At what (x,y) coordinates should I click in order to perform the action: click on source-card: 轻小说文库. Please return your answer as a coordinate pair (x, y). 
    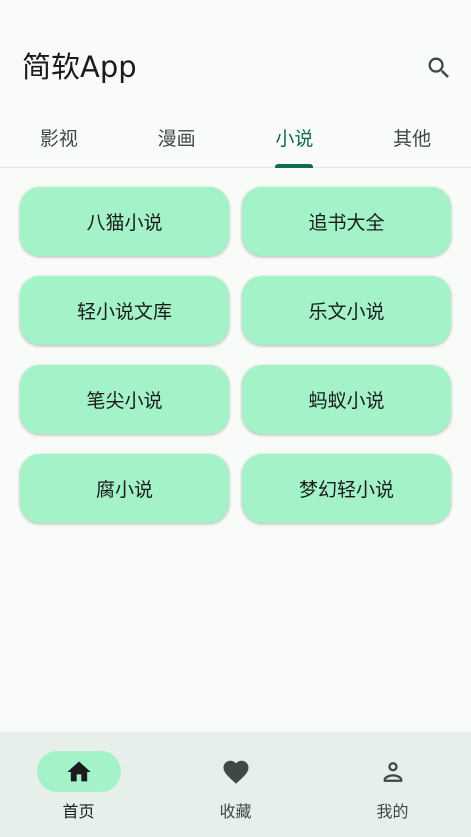
    Looking at the image, I should click on (124, 310).